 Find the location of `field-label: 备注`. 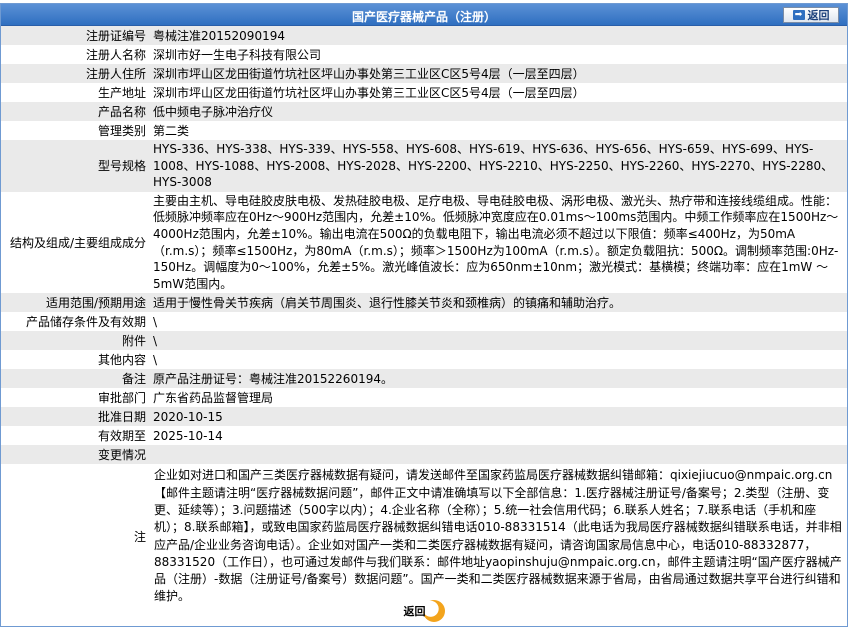

field-label: 备注 is located at coordinates (75, 379).